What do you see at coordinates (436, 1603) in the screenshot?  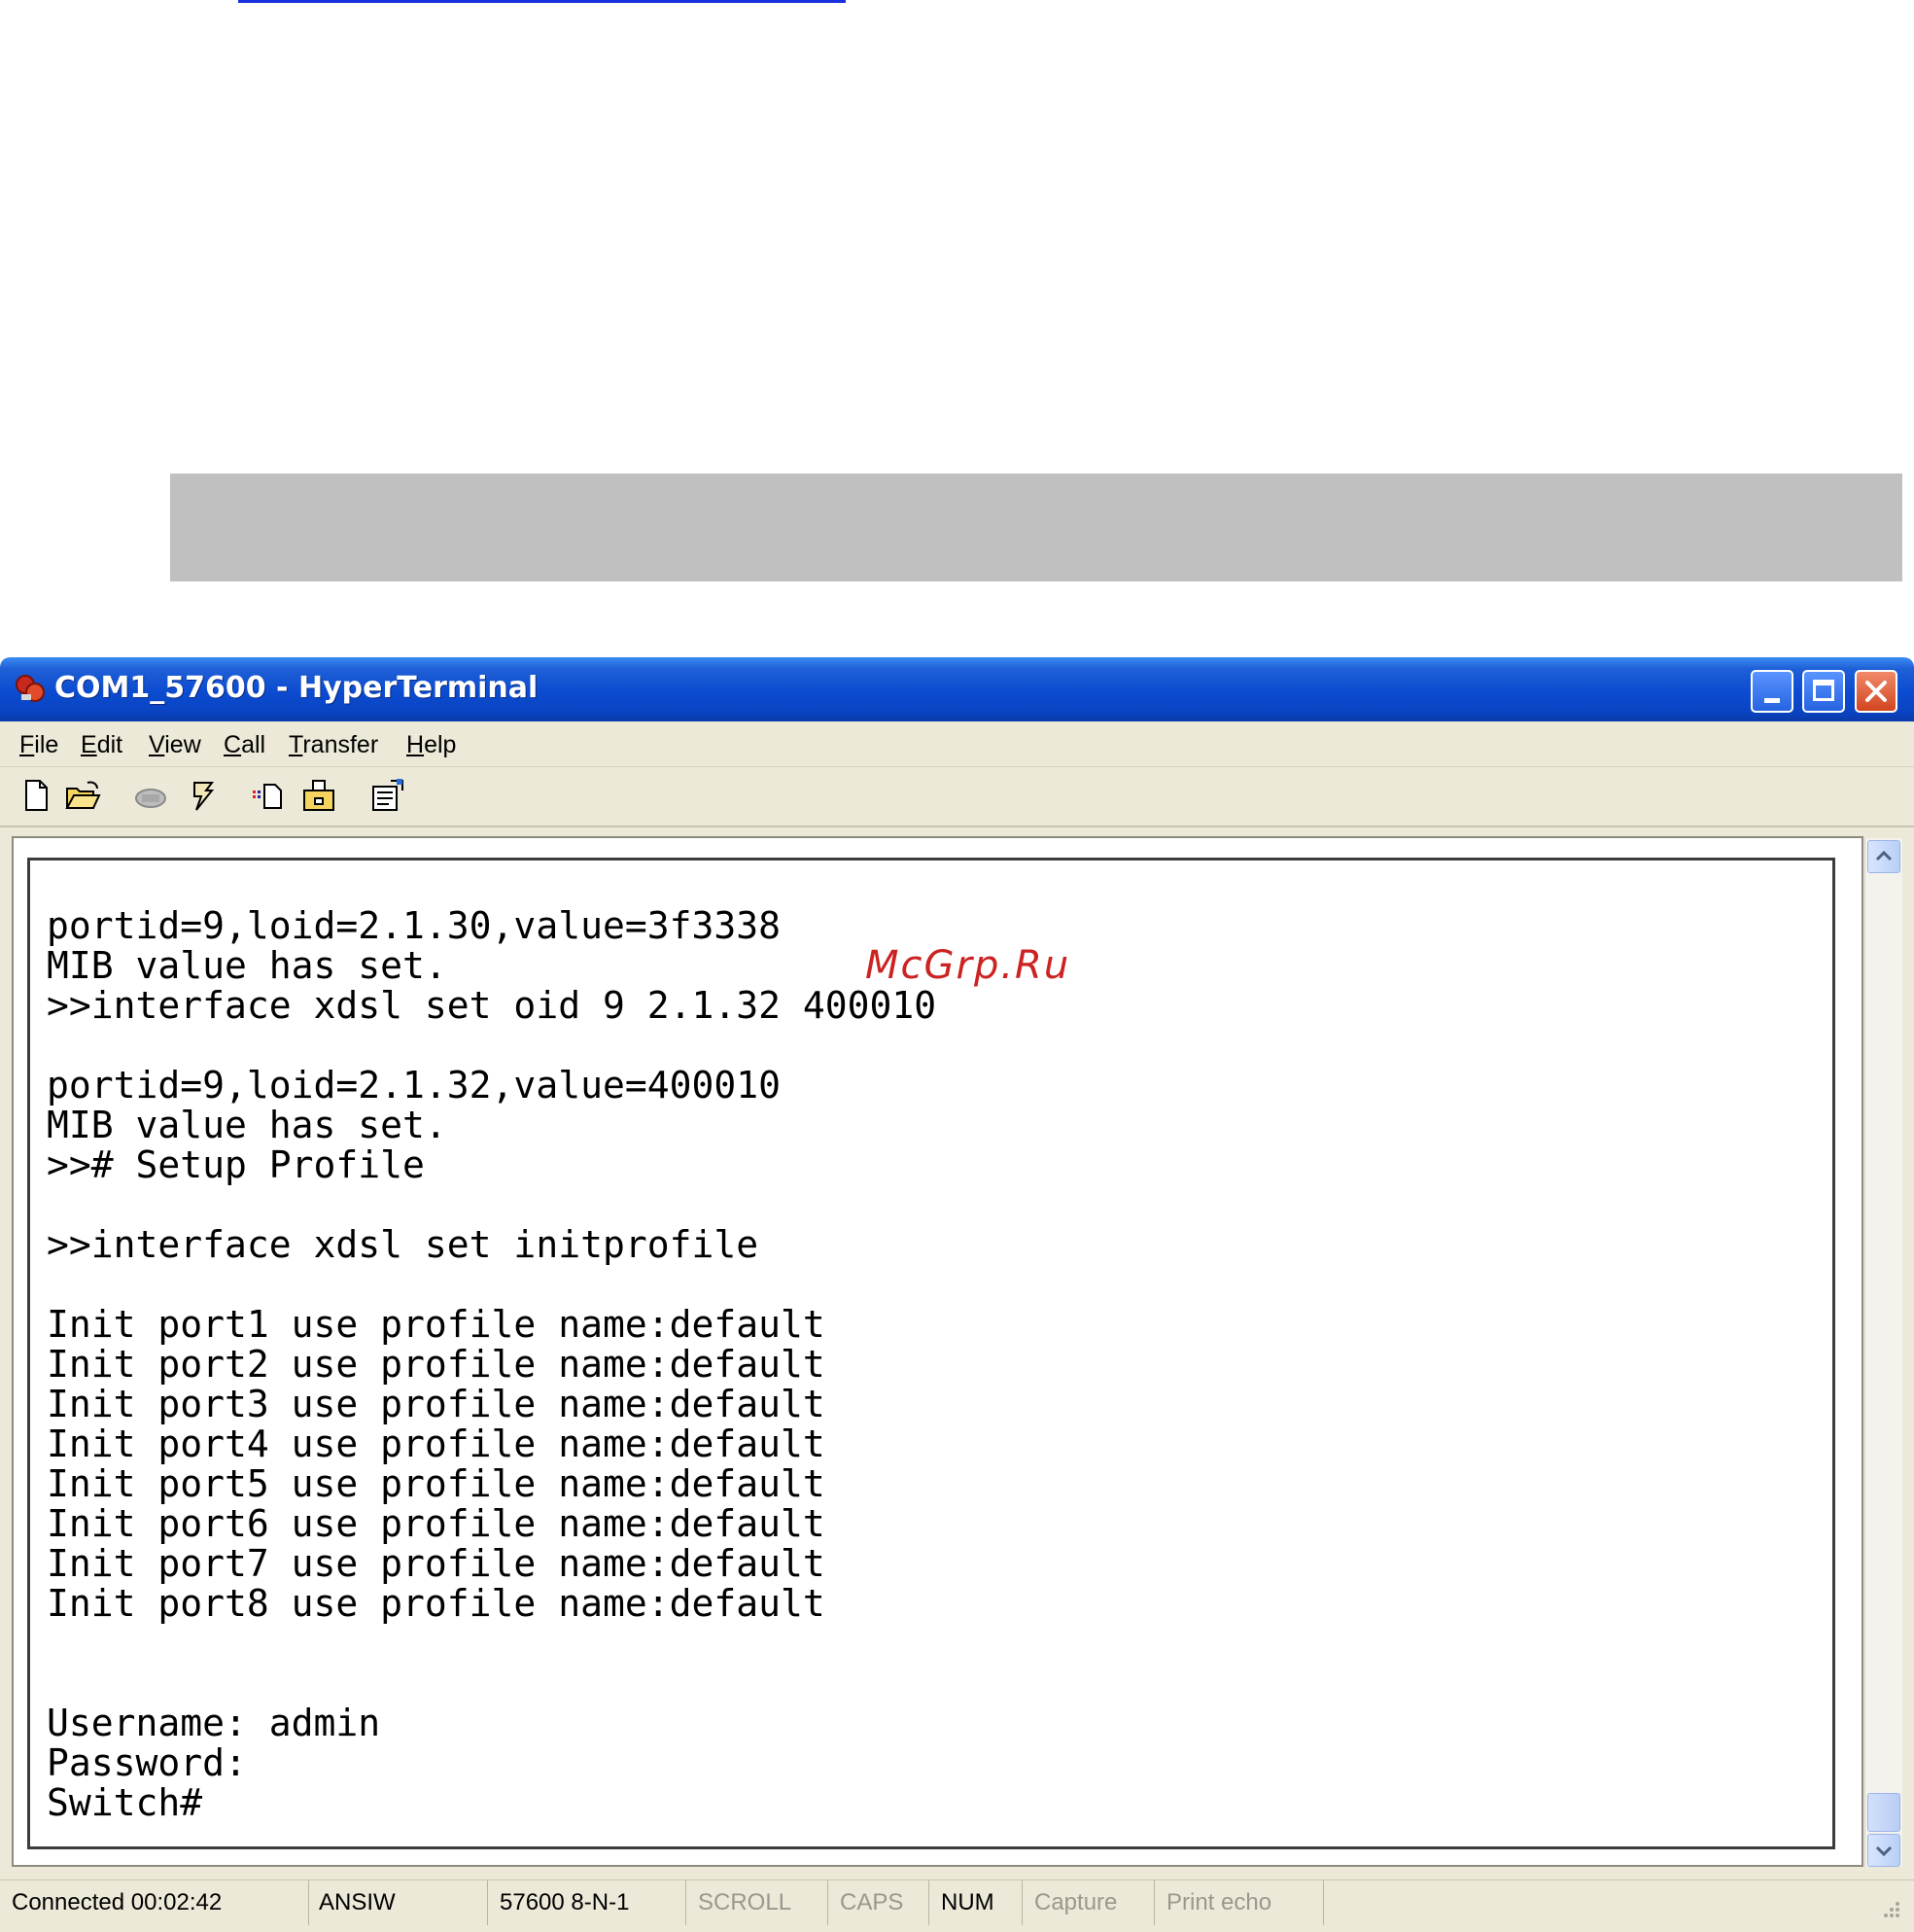 I see `terminal-line: Init port8 use profile name:default` at bounding box center [436, 1603].